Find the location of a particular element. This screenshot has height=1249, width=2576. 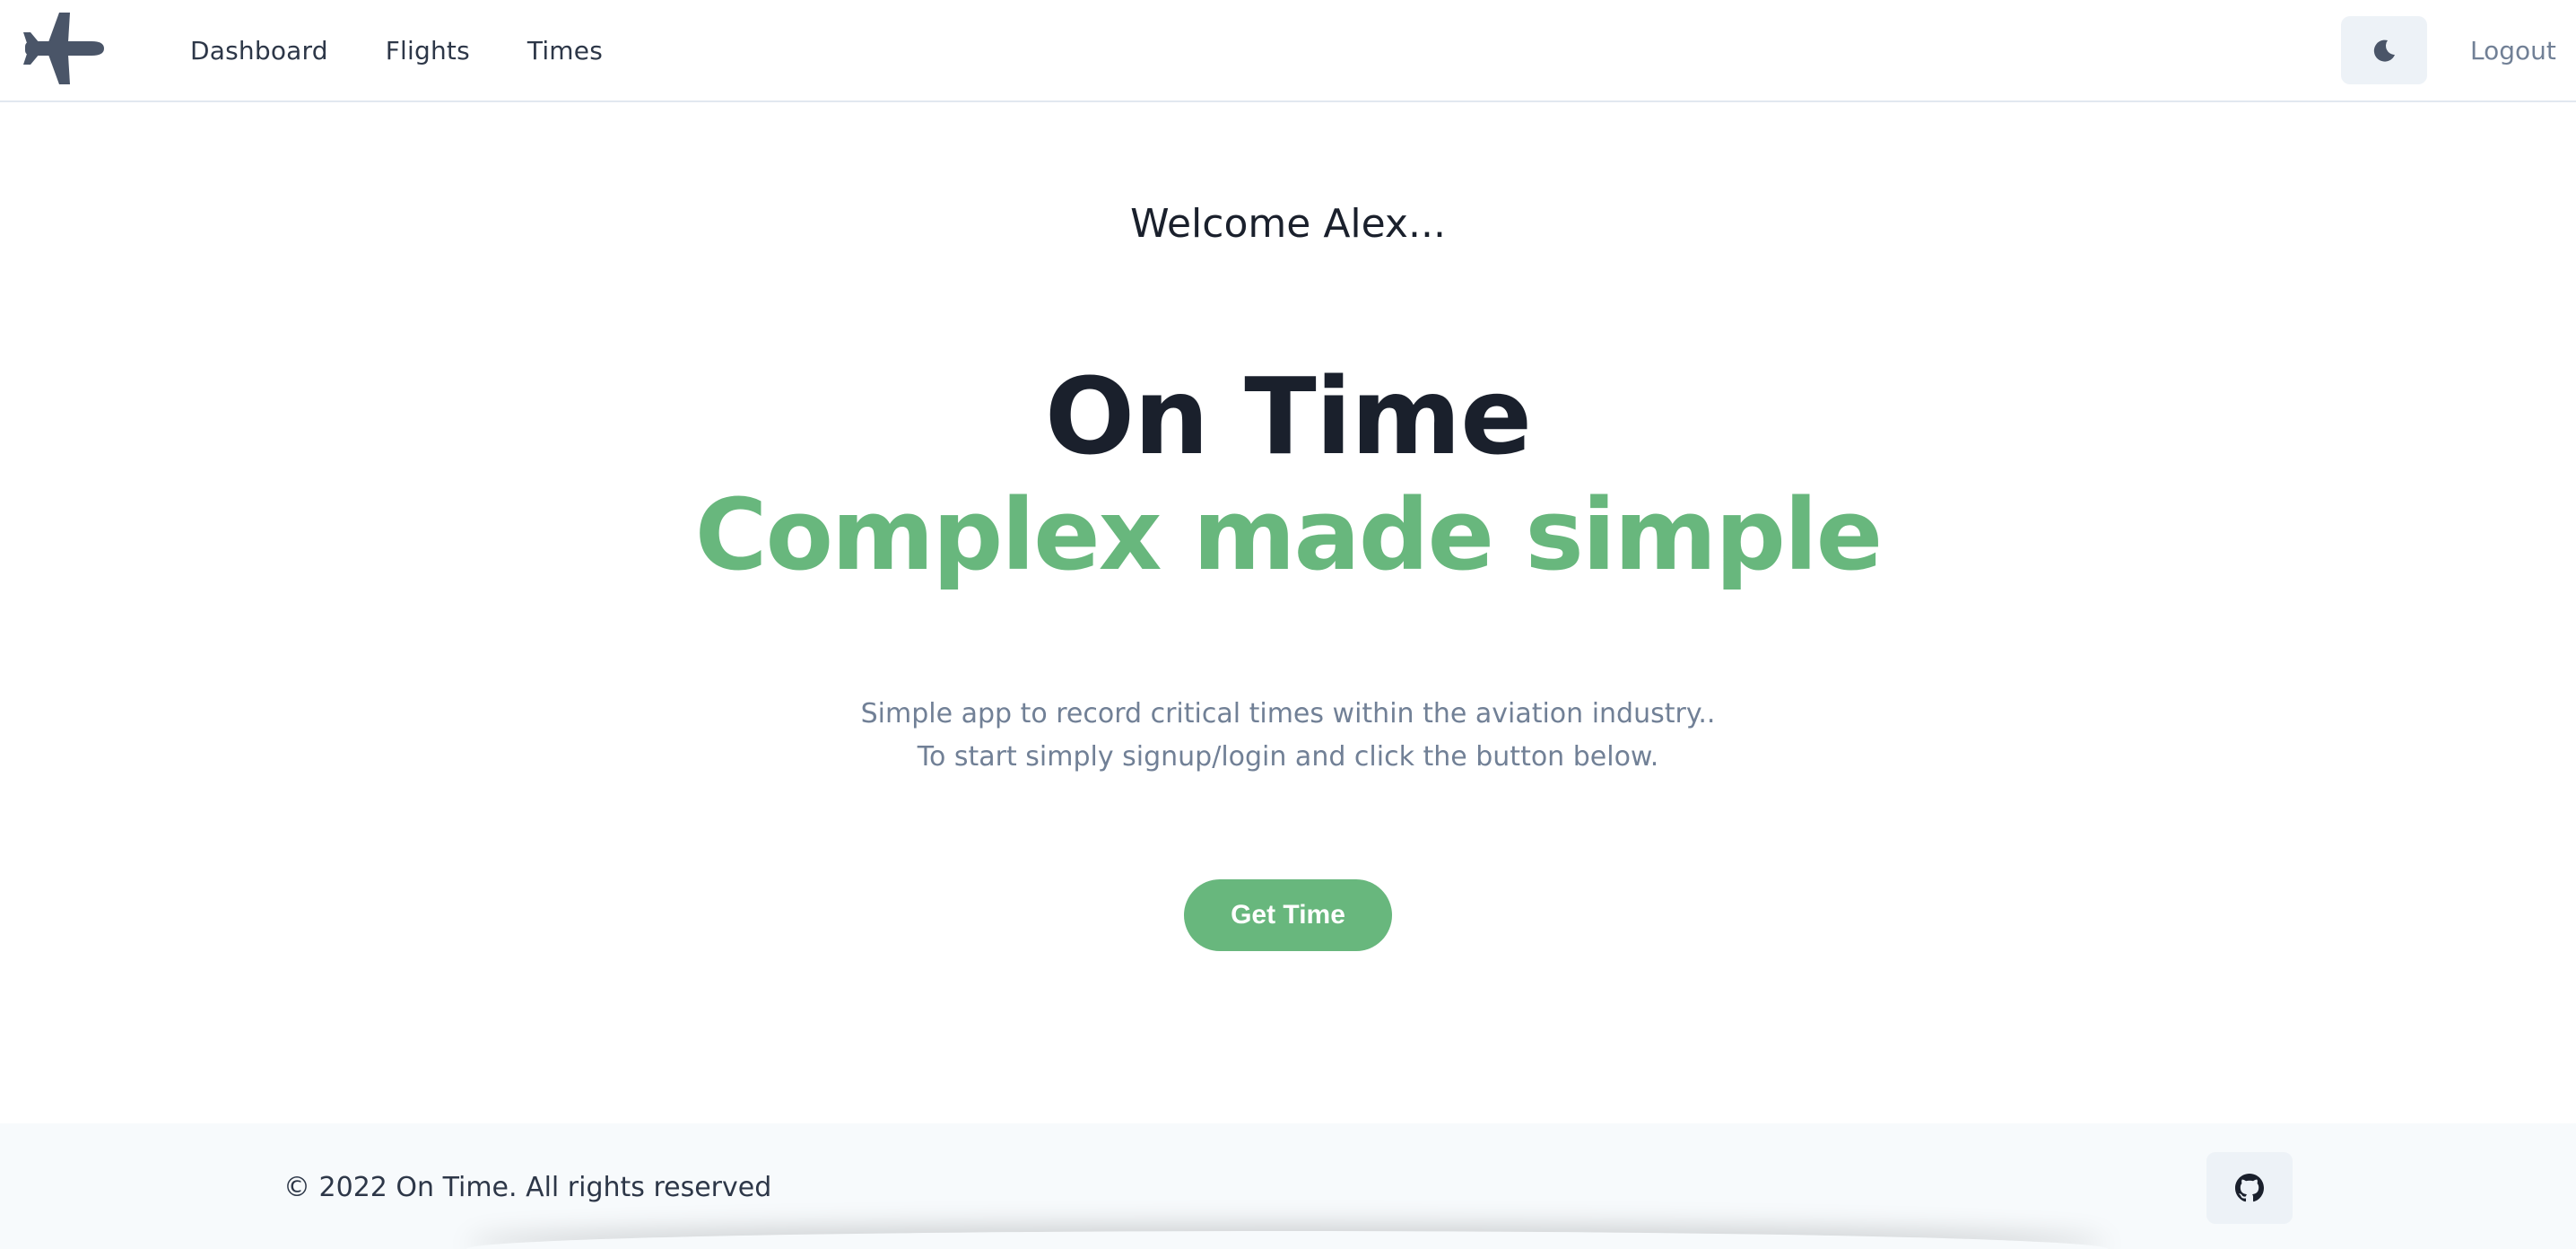

hero-subtitle: Complex made simple is located at coordinates (1289, 534).